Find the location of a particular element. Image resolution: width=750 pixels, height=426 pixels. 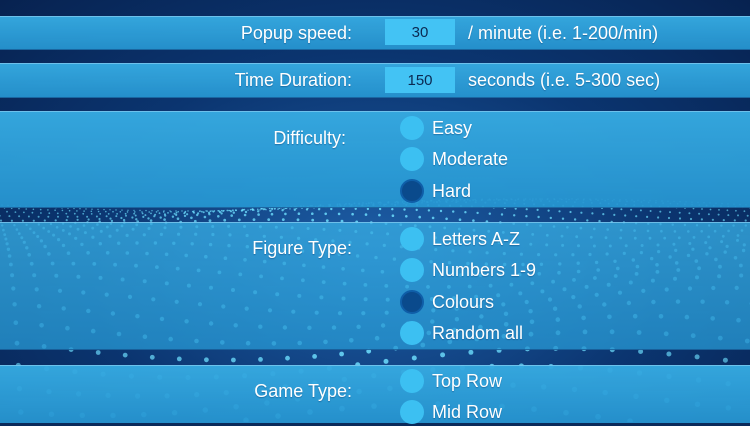

difficulty-option-easy: Easy is located at coordinates (436, 128).